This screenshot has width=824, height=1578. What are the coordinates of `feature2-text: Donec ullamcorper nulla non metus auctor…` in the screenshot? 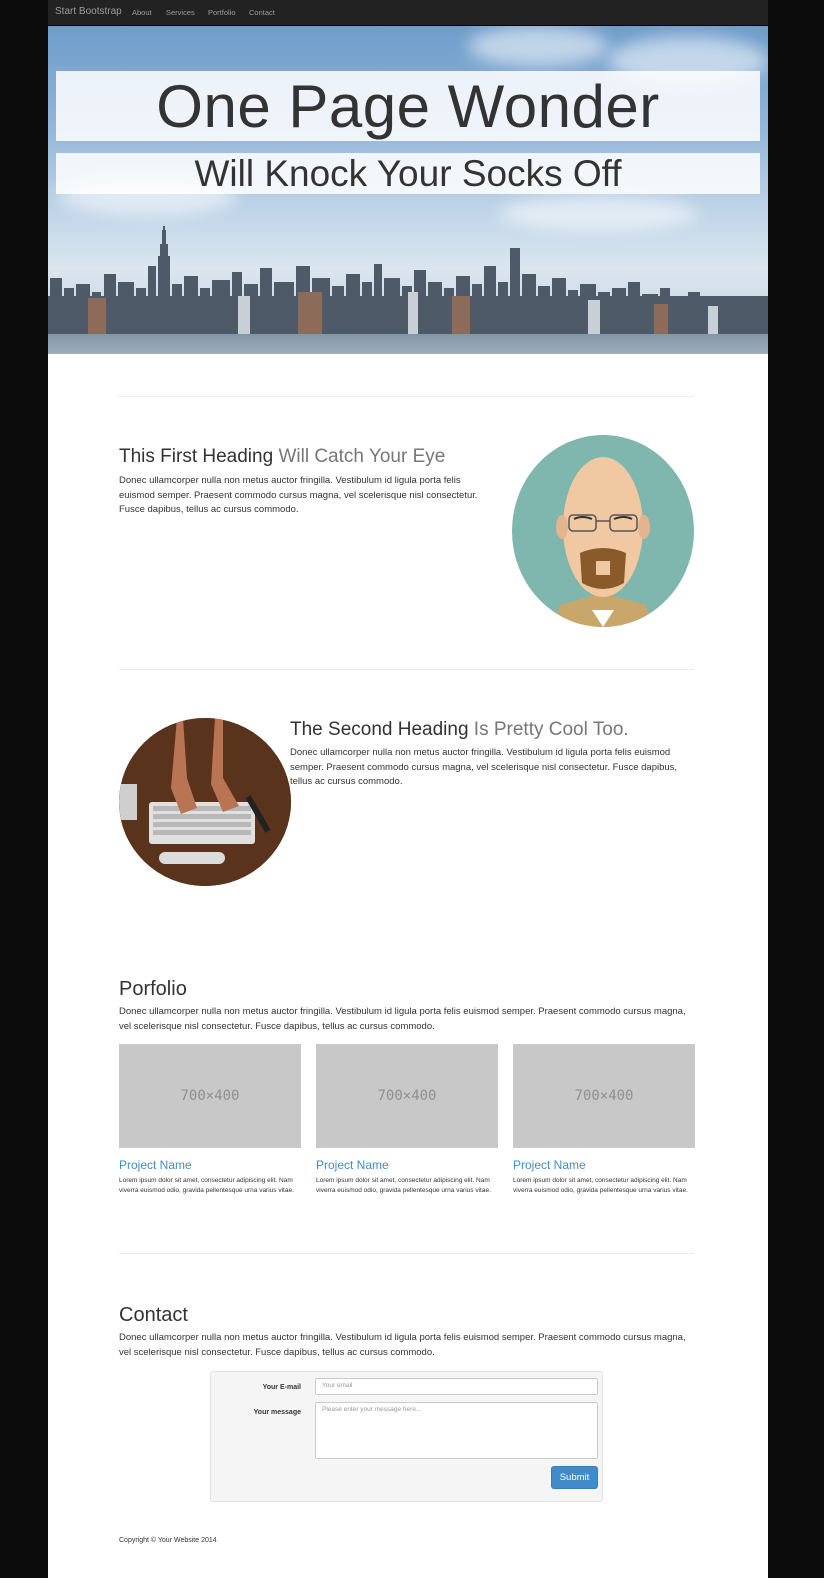 It's located at (484, 767).